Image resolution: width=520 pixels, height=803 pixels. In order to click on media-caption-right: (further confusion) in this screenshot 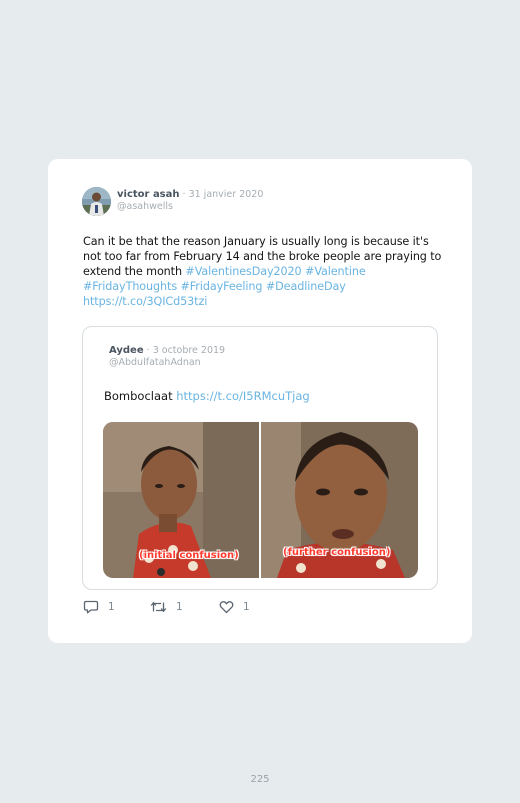, I will do `click(337, 552)`.